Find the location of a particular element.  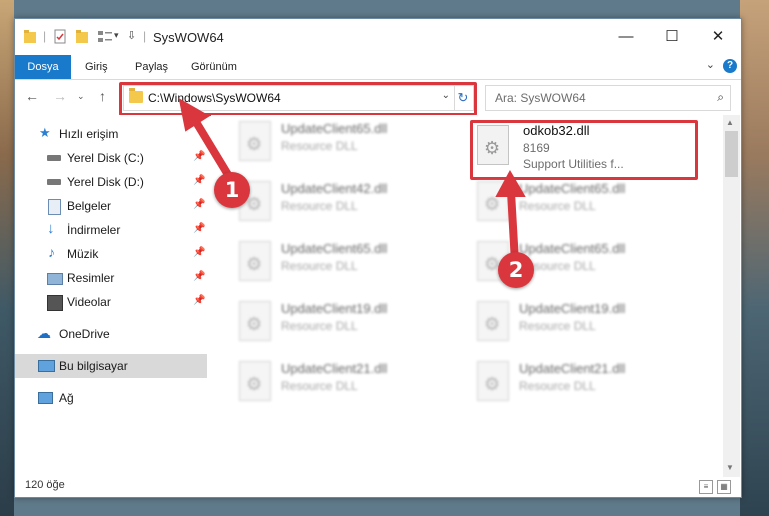

arrow-2-head is located at coordinates (510, 183).